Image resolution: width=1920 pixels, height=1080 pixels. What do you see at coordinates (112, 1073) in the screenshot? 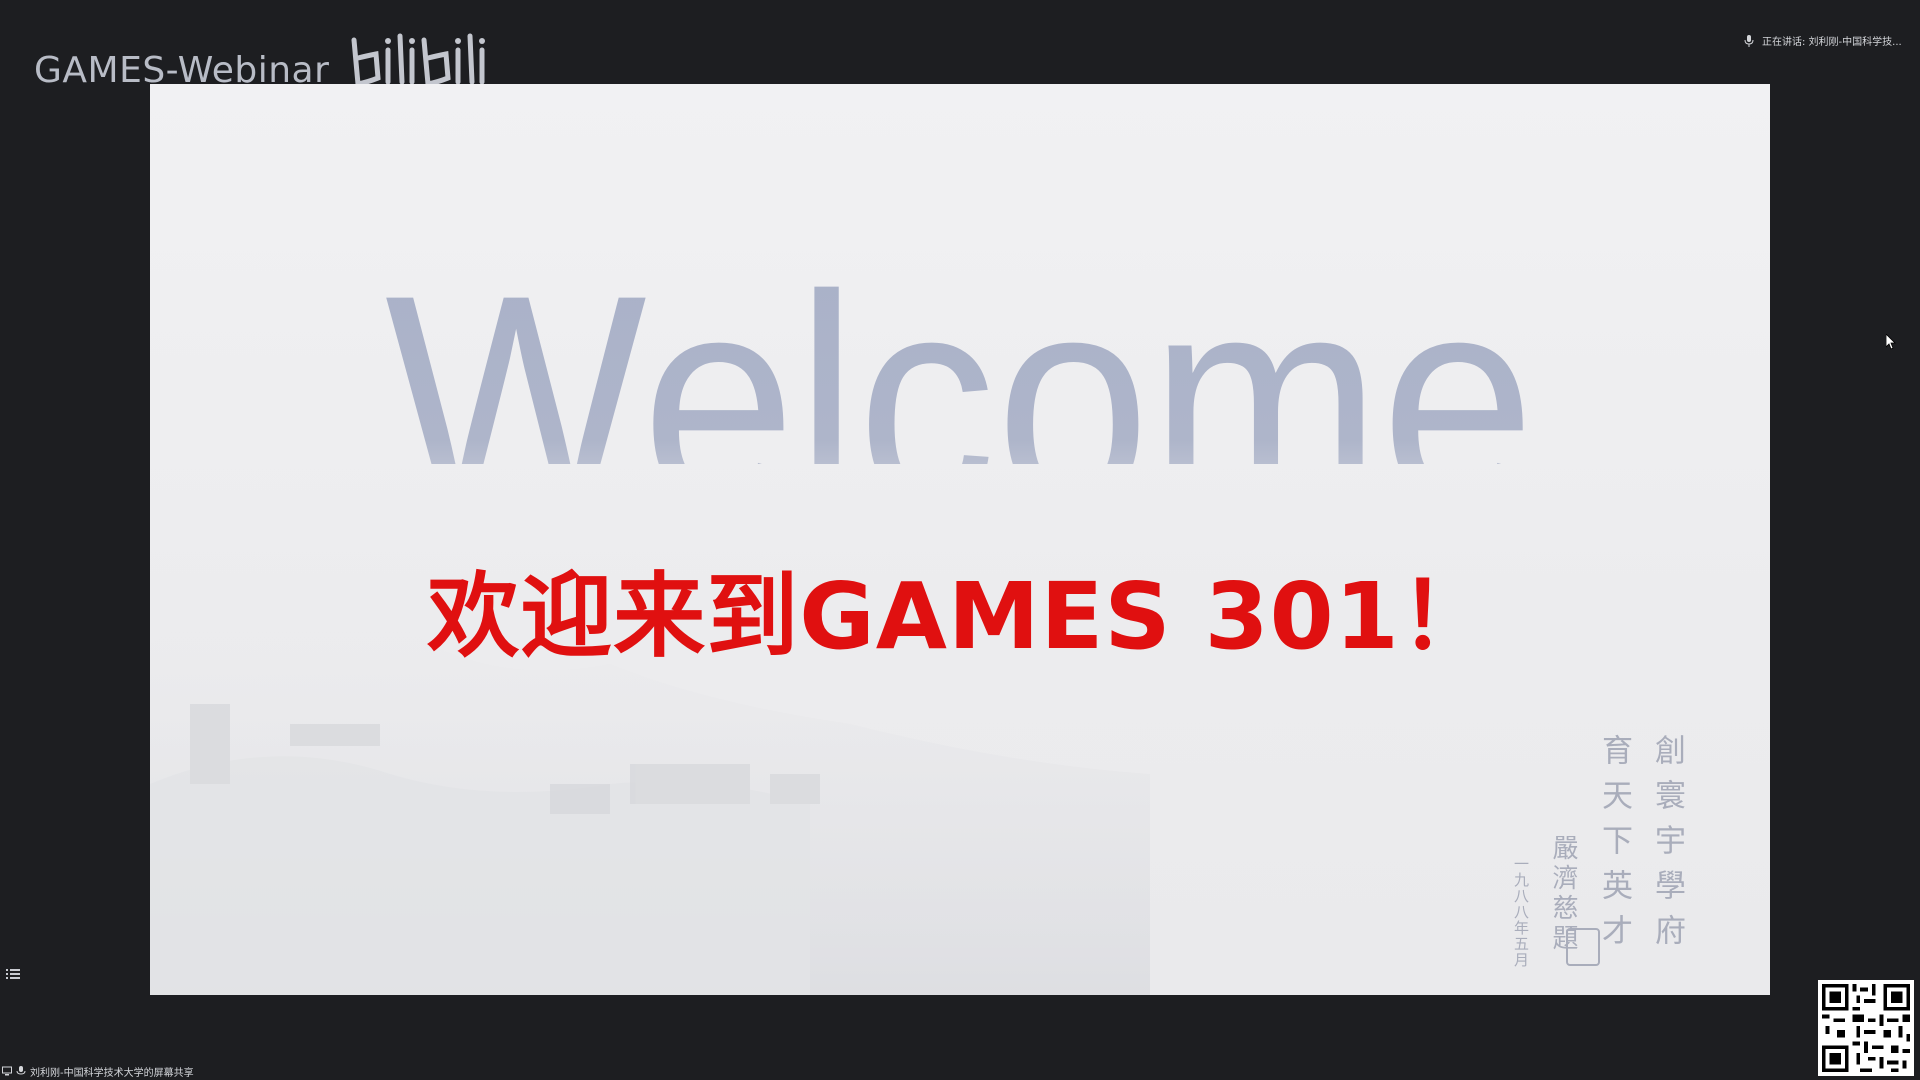
I see `share-status-text: 刘利刚-中国科学技术大学的屏幕共享` at bounding box center [112, 1073].